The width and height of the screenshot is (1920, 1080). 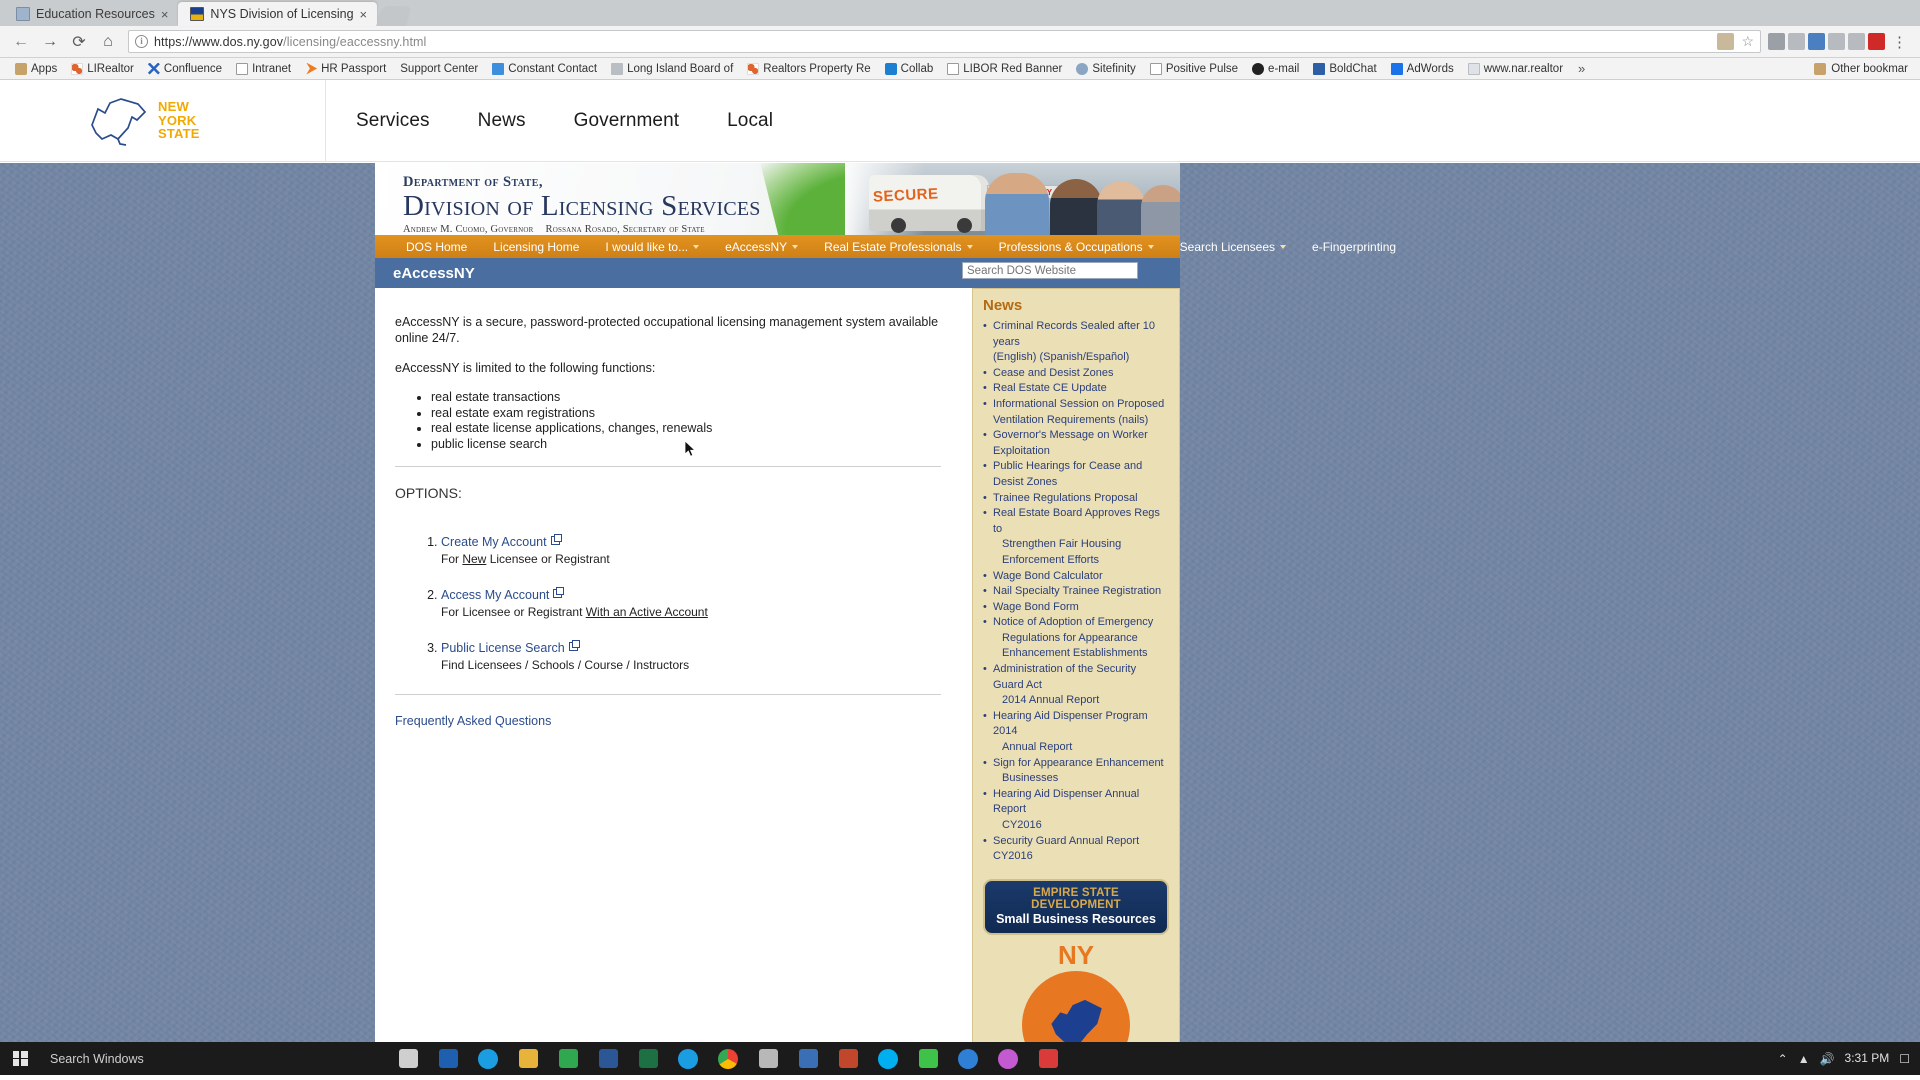 I want to click on nys-logo-container: NEW YORK STATE, so click(x=163, y=121).